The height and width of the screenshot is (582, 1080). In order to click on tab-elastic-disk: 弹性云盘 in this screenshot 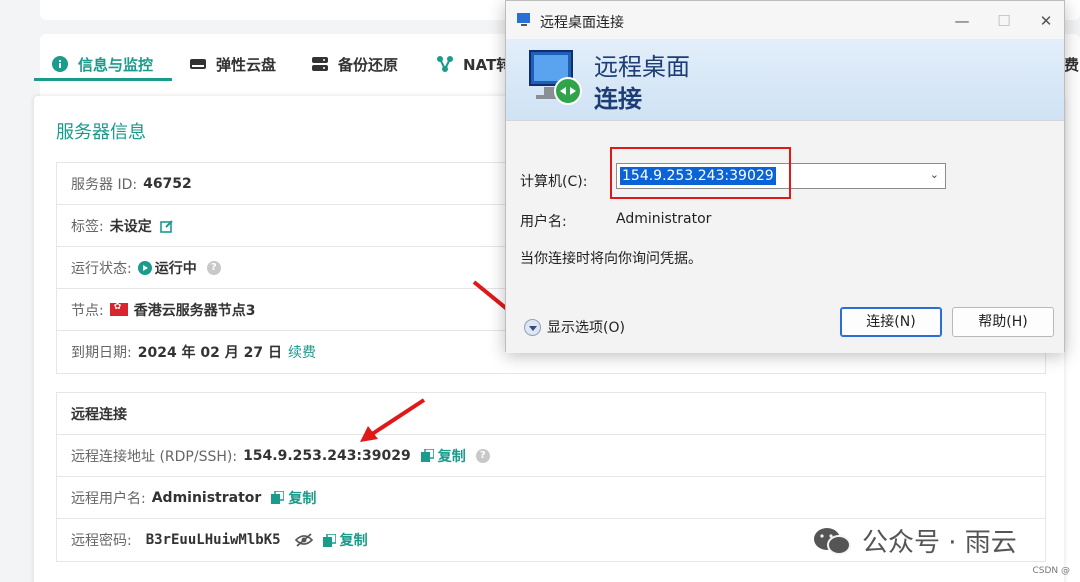, I will do `click(233, 64)`.